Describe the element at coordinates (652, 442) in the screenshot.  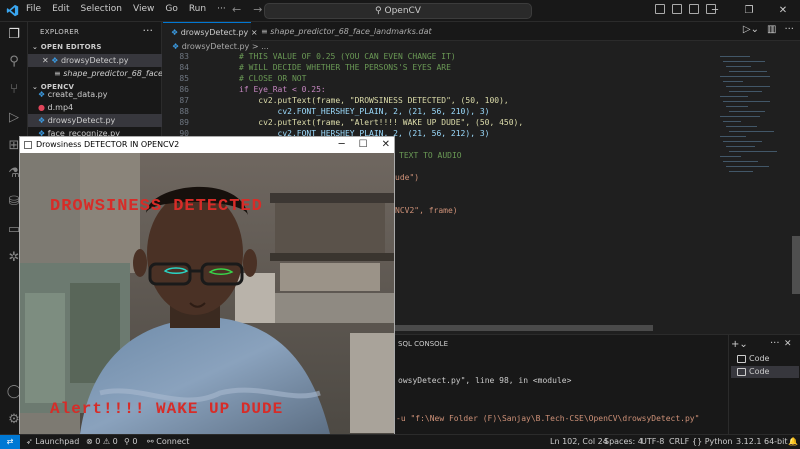
I see `encoding-status: UTF-8` at that location.